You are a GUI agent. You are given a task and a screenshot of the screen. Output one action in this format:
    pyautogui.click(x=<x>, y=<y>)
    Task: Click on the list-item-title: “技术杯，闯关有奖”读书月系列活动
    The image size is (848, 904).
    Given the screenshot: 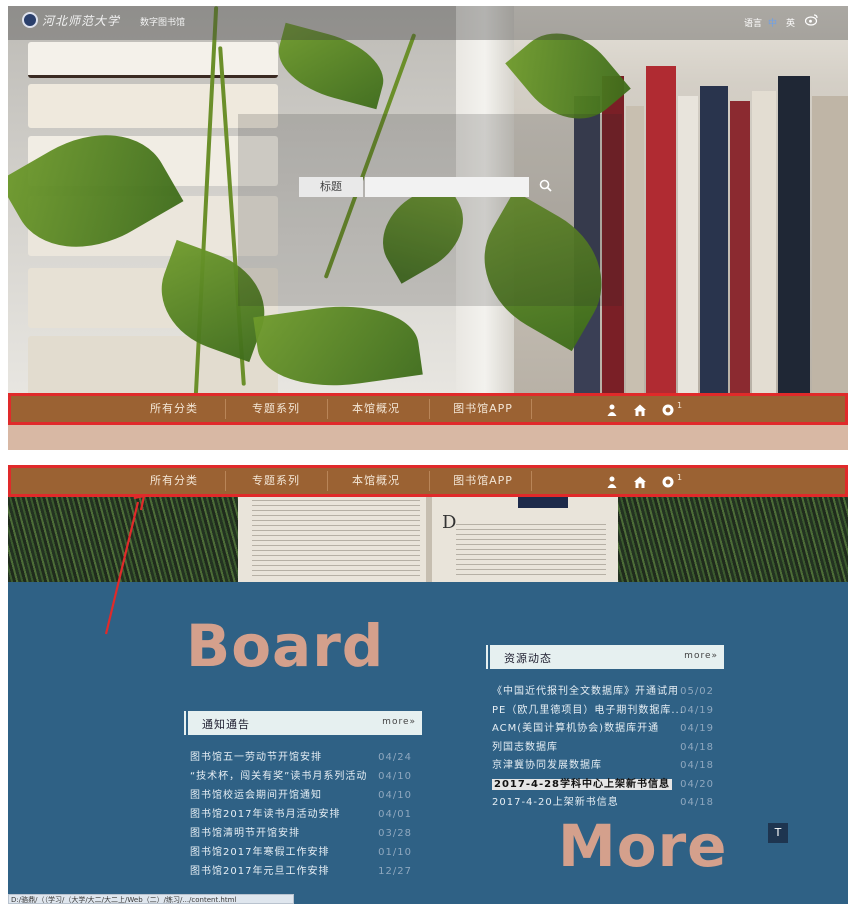 What is the action you would take?
    pyautogui.click(x=278, y=776)
    